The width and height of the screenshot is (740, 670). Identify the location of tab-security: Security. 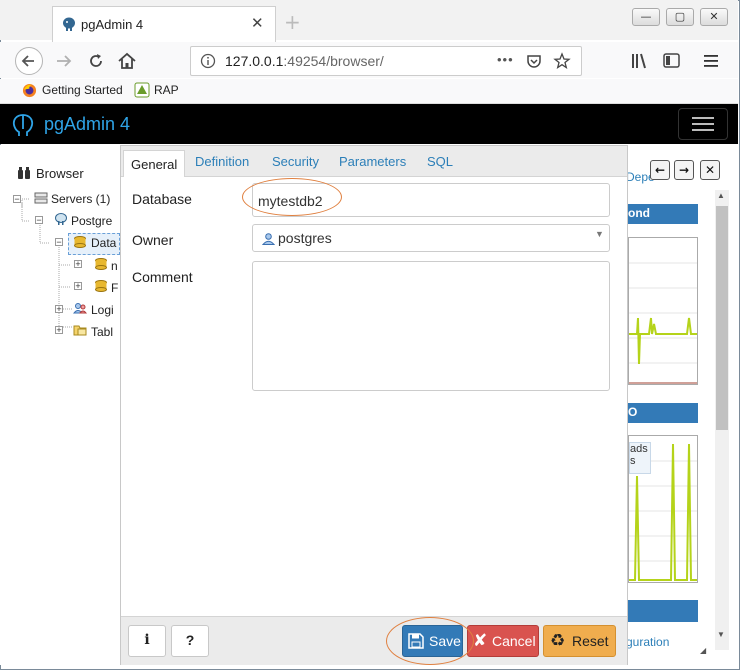
(295, 161).